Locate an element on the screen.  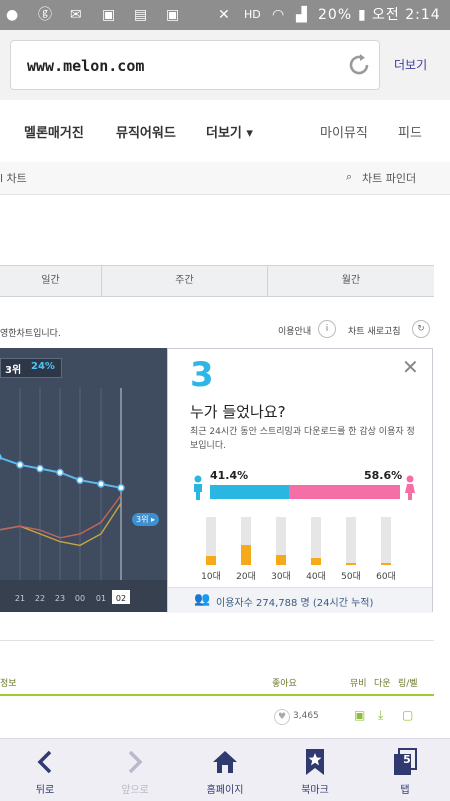
x-tick-label: 01 is located at coordinates (101, 598).